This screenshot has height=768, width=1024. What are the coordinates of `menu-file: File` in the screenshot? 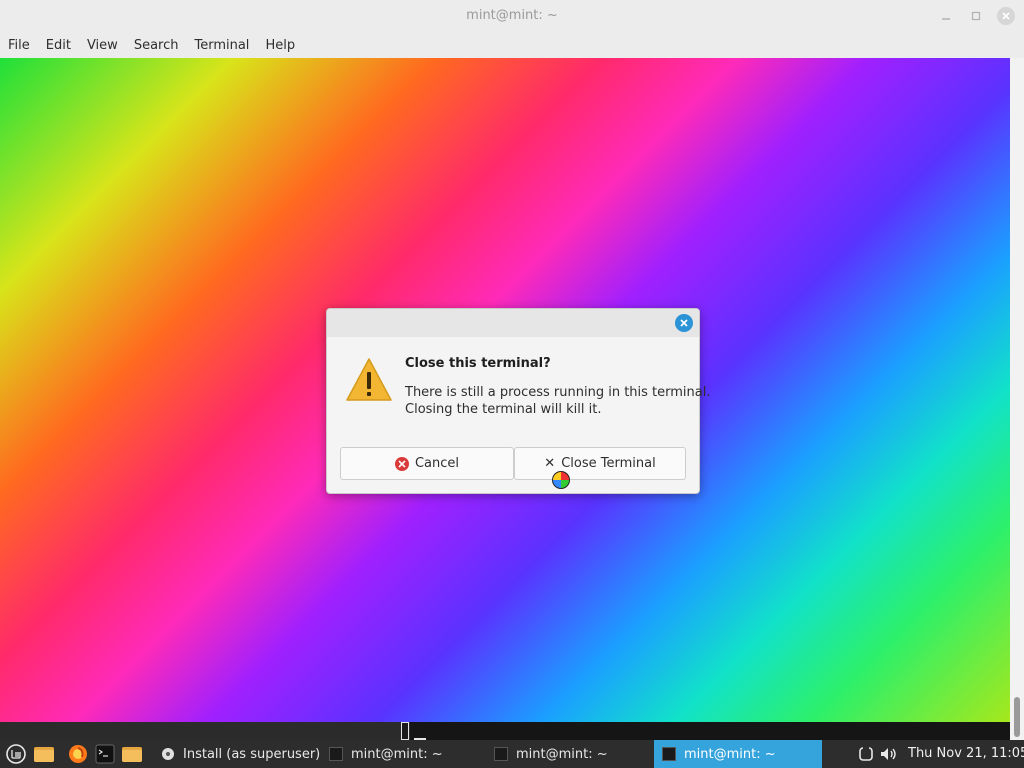 It's located at (19, 45).